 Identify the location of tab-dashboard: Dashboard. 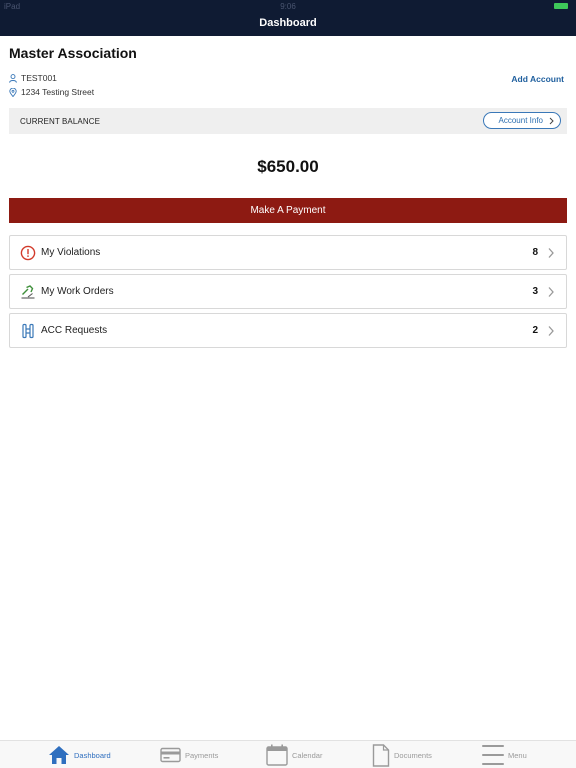
(79, 754).